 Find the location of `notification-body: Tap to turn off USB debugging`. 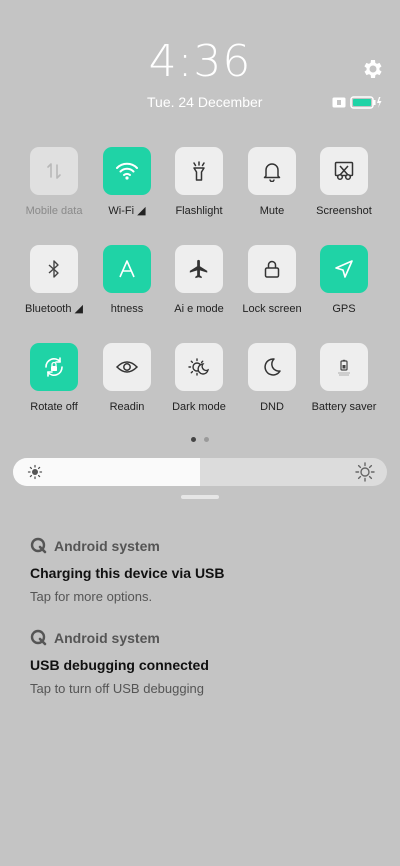

notification-body: Tap to turn off USB debugging is located at coordinates (117, 688).